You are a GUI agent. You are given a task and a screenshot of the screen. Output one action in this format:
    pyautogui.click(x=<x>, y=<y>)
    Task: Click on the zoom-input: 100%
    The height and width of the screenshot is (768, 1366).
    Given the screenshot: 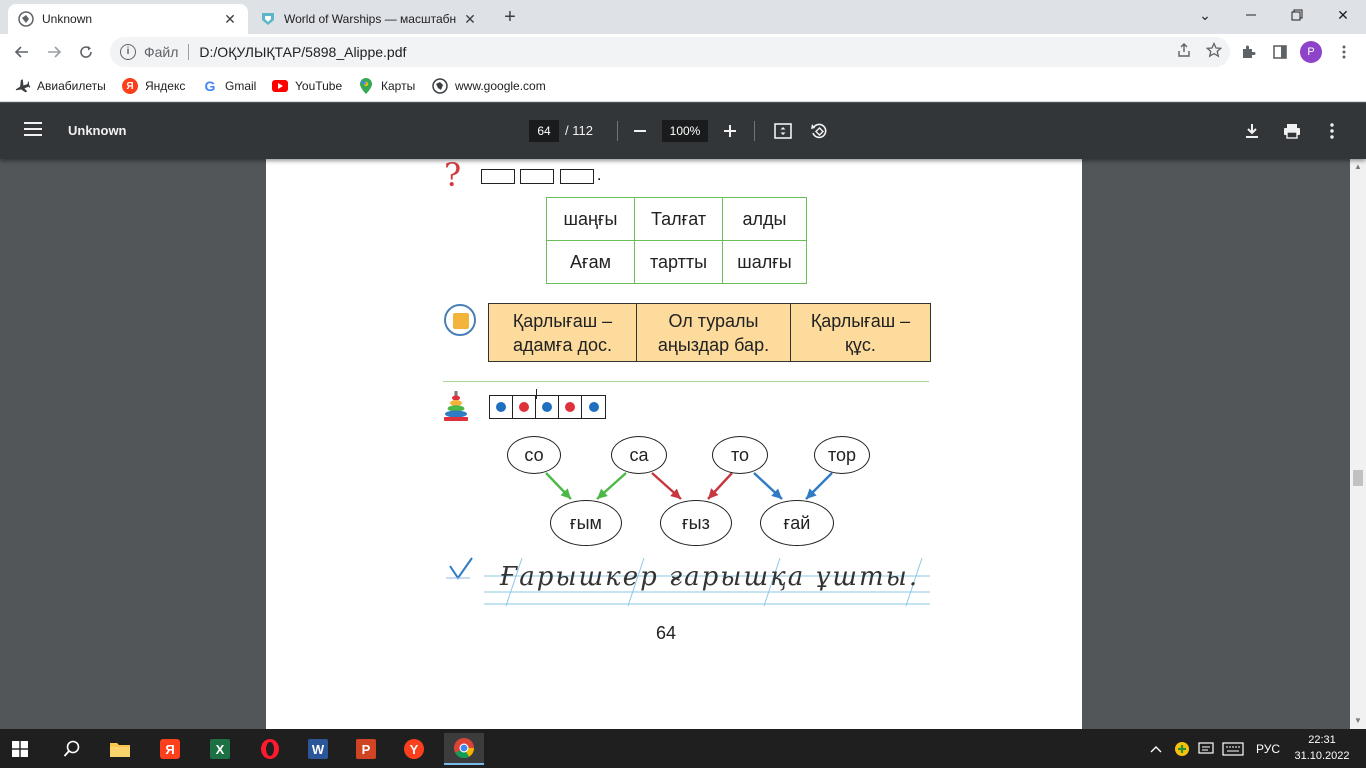 What is the action you would take?
    pyautogui.click(x=685, y=131)
    